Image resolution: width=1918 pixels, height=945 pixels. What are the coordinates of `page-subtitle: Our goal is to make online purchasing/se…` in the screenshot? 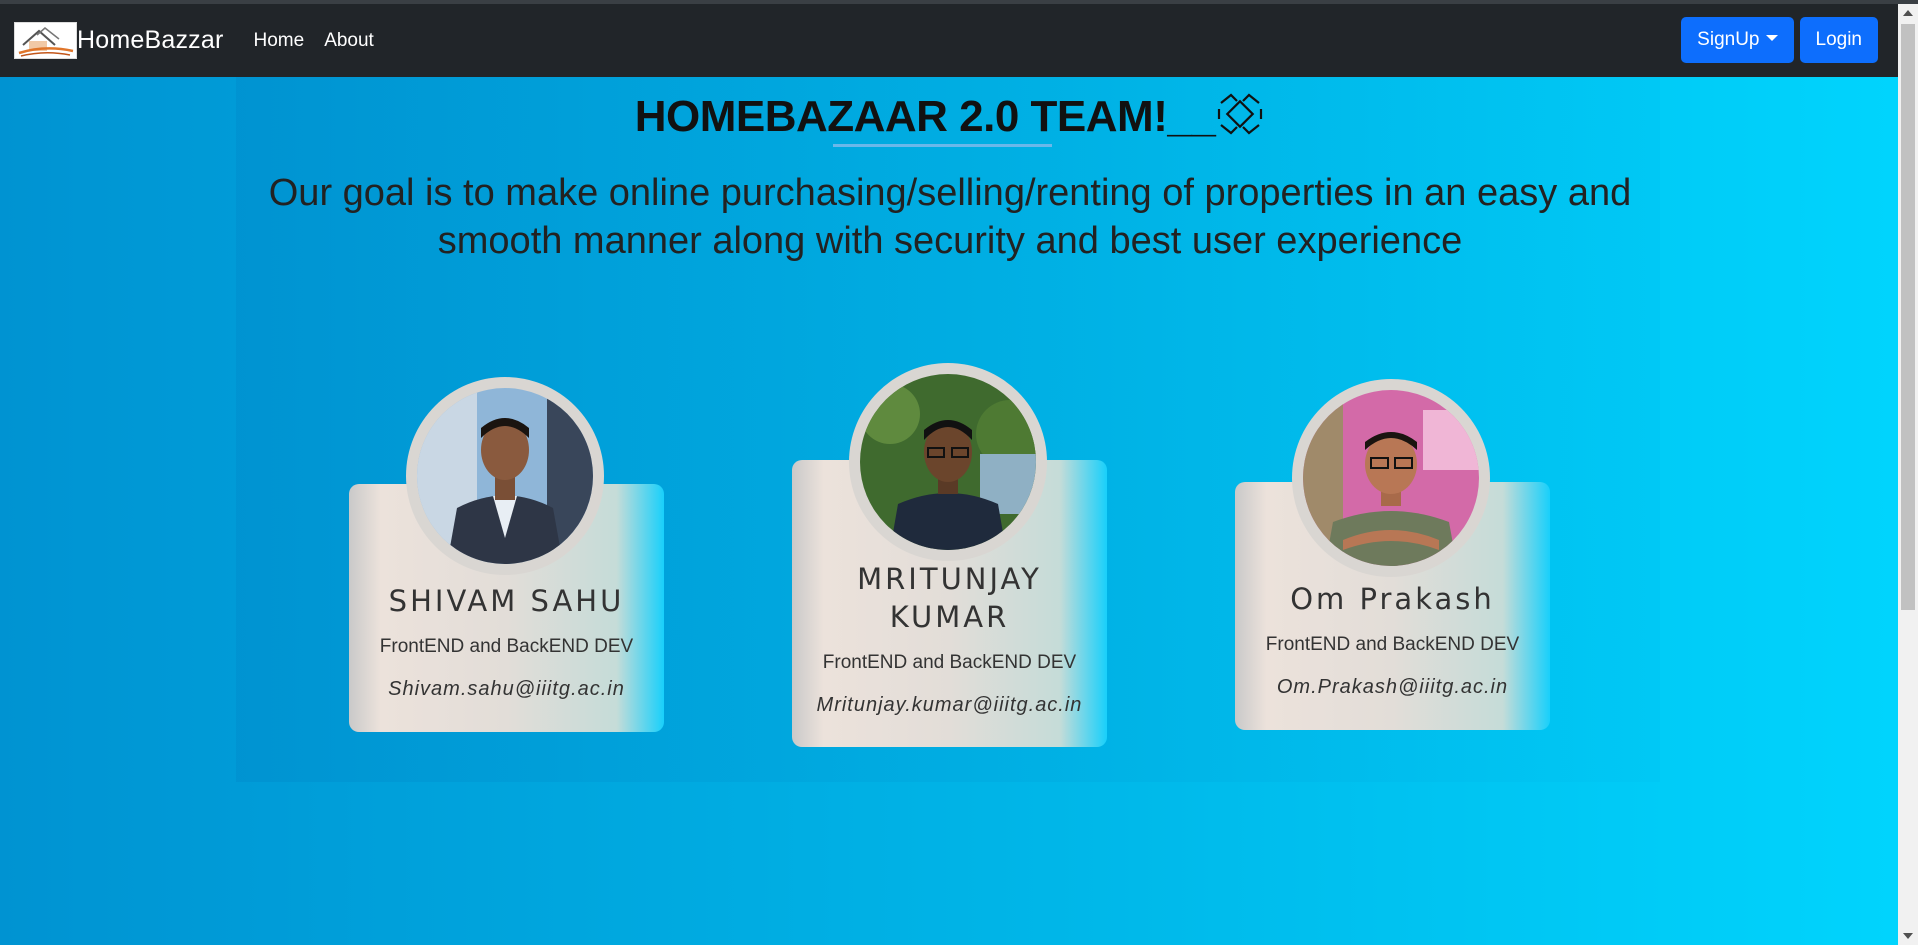 It's located at (950, 217).